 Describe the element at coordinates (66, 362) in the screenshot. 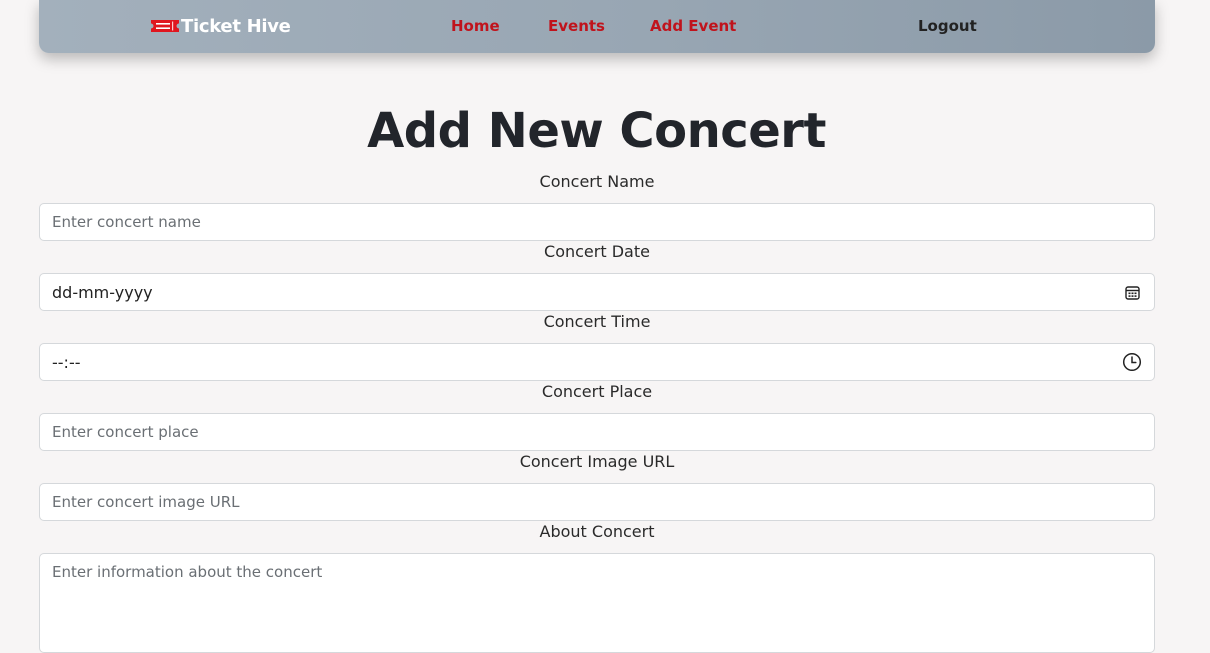

I see `concert-time-value: --:--` at that location.